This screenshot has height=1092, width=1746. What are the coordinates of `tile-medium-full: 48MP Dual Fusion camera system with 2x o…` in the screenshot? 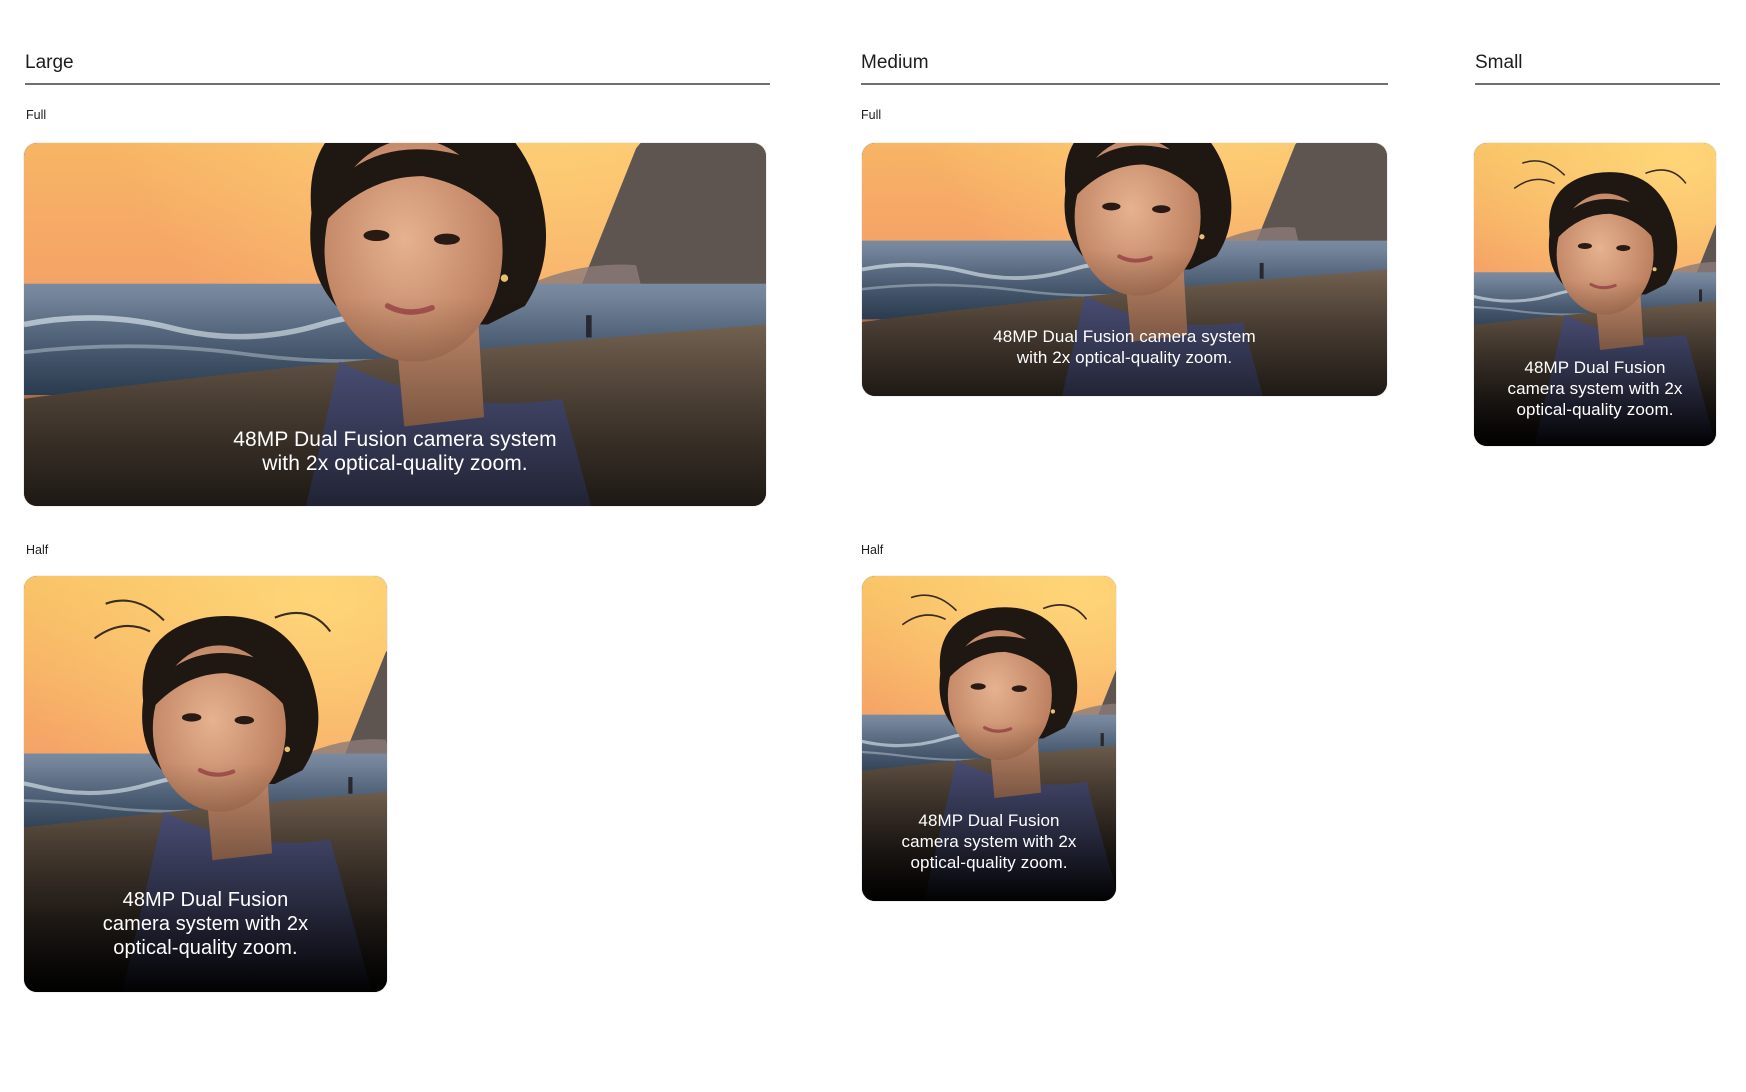 It's located at (1124, 269).